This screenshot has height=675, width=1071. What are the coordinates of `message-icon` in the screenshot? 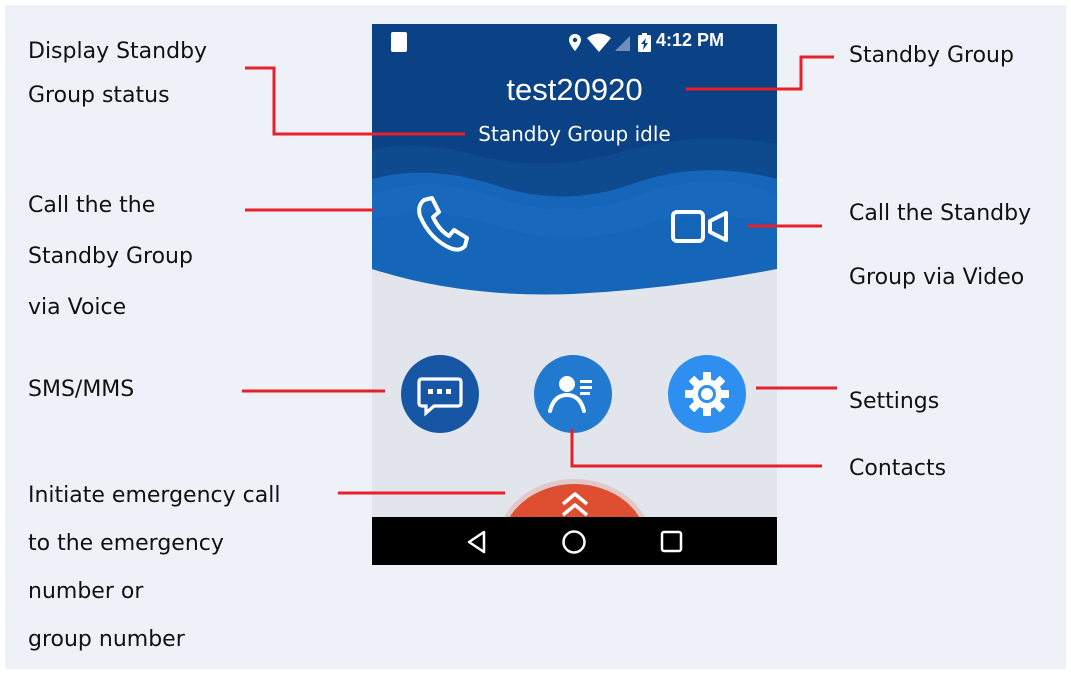 It's located at (440, 397).